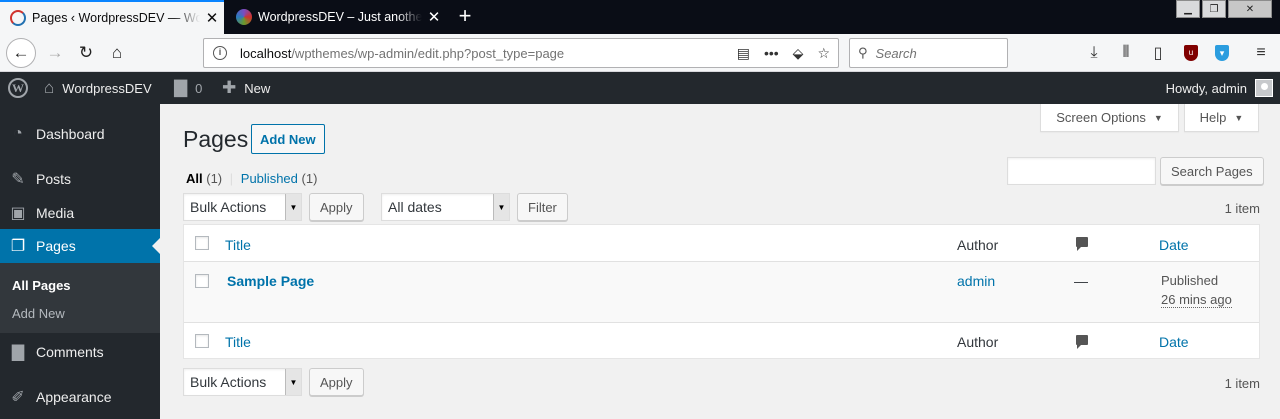  I want to click on minimize-button: ▁, so click(1188, 9).